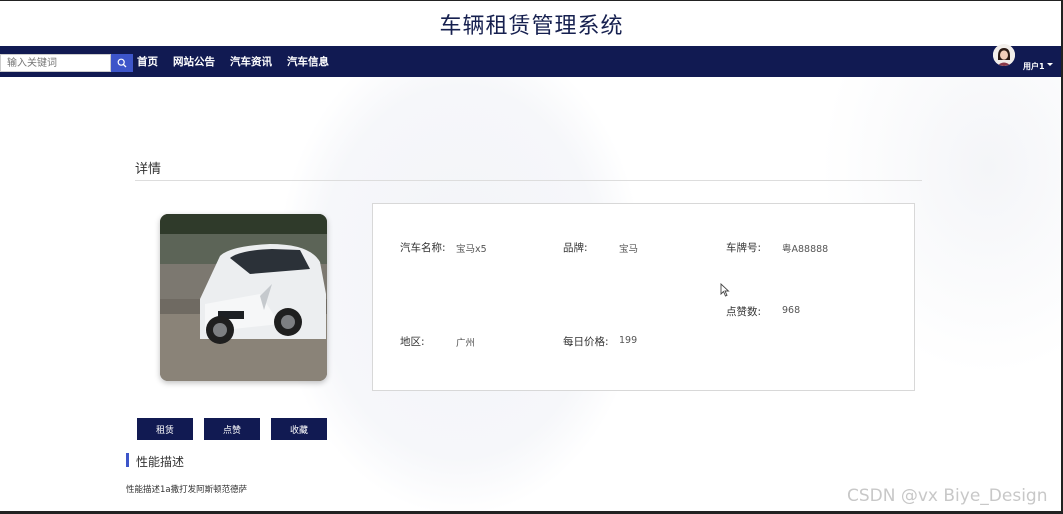 Image resolution: width=1063 pixels, height=514 pixels. What do you see at coordinates (1025, 60) in the screenshot?
I see `user-menu: 用户1` at bounding box center [1025, 60].